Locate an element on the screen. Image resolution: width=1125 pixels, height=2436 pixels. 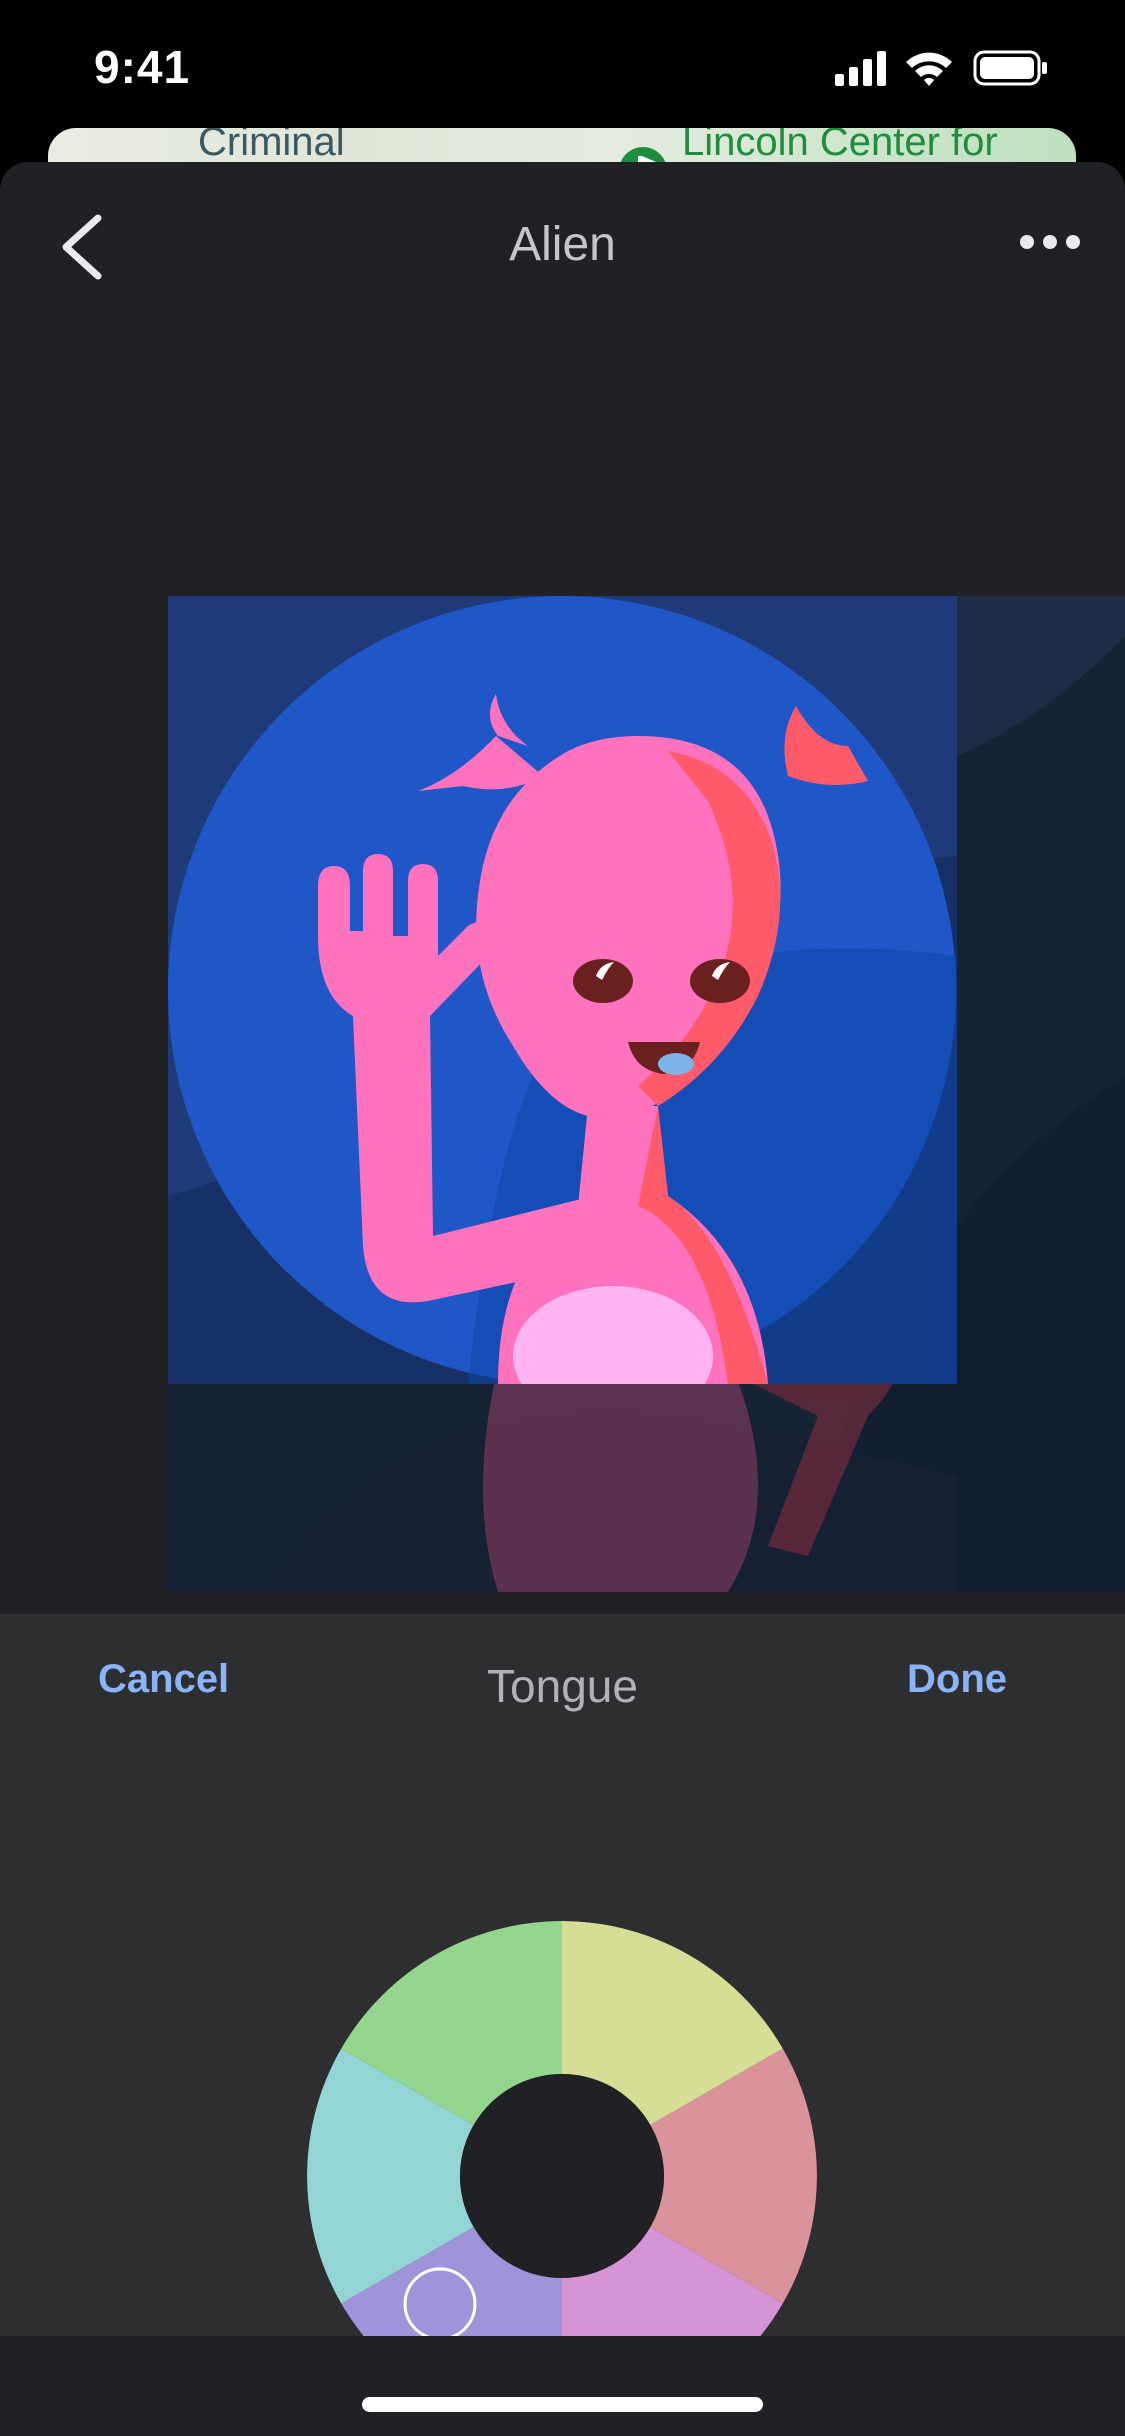
alien-tongue is located at coordinates (676, 1064).